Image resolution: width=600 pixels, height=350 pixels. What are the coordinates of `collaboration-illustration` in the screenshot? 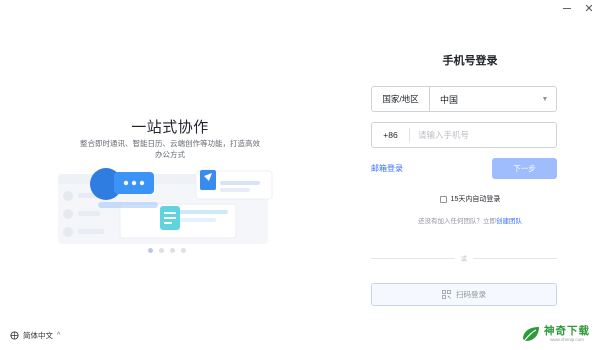 It's located at (165, 206).